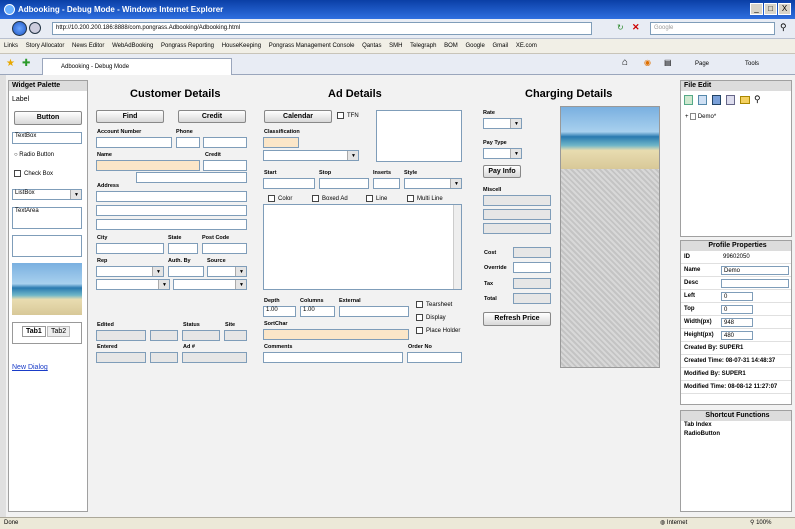 This screenshot has height=529, width=795. What do you see at coordinates (45, 46) in the screenshot?
I see `link-1: Story Allocator` at bounding box center [45, 46].